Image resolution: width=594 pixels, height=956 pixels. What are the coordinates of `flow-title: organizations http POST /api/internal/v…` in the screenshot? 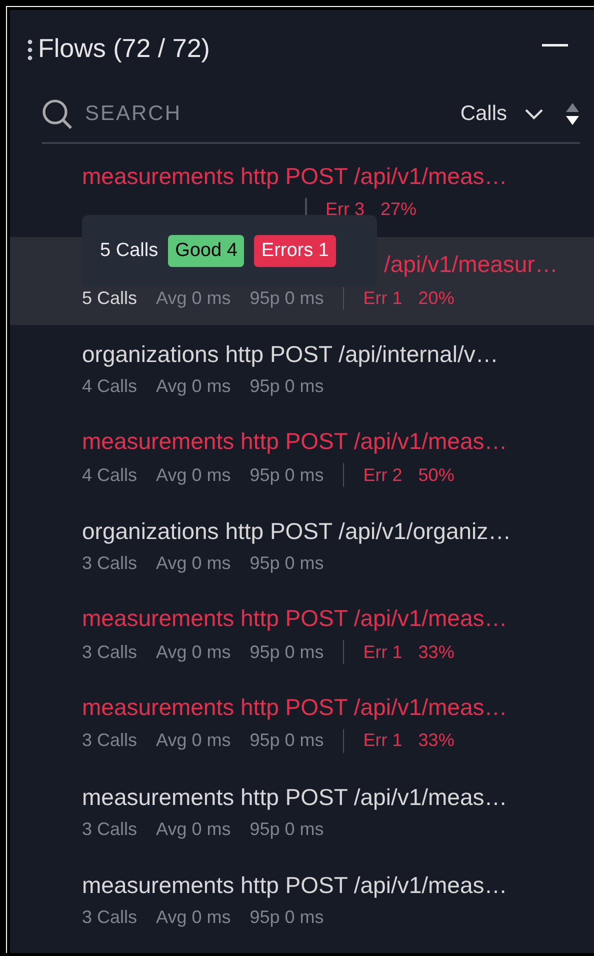 It's located at (290, 354).